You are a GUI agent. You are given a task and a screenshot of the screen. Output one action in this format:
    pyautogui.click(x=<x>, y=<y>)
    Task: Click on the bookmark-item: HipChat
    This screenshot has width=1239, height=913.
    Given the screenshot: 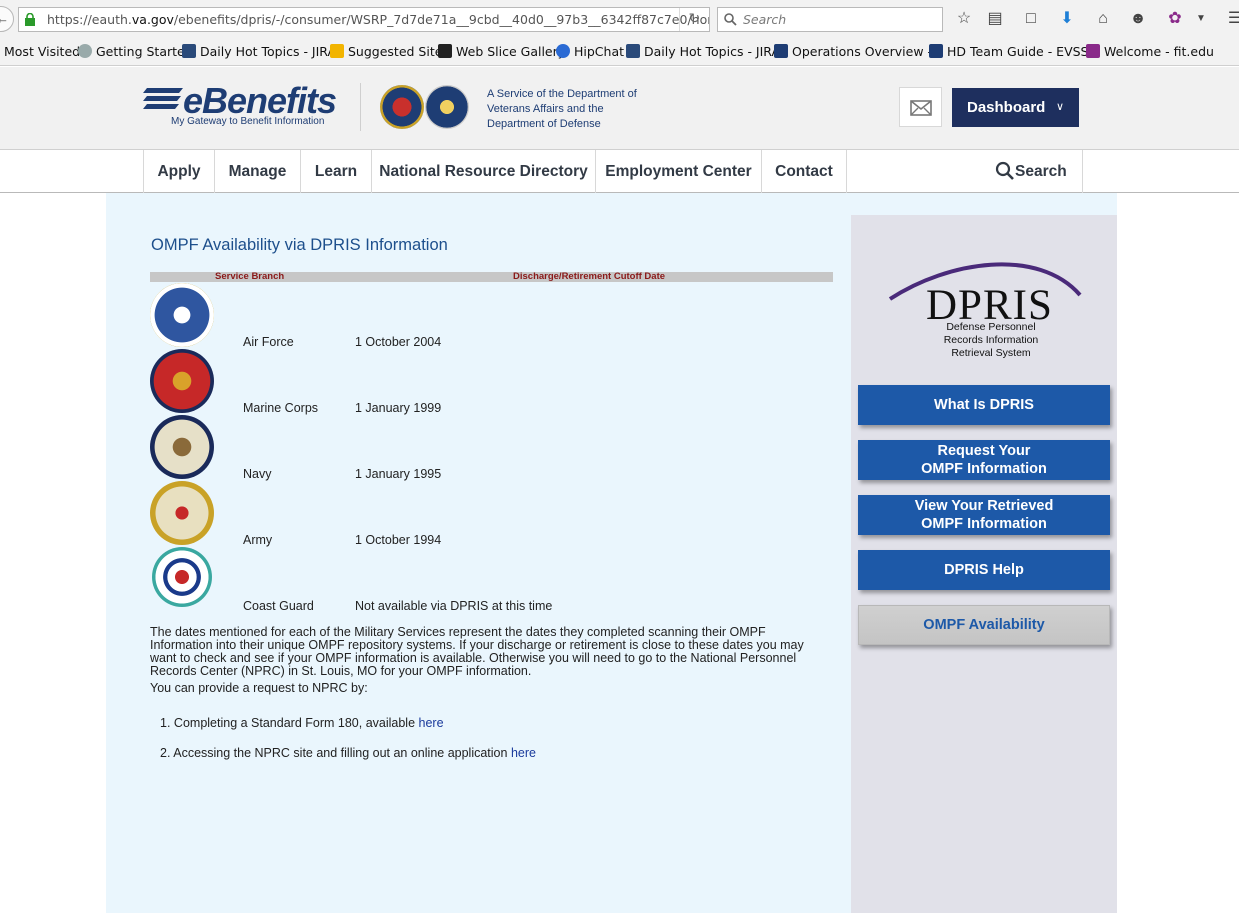 What is the action you would take?
    pyautogui.click(x=590, y=51)
    